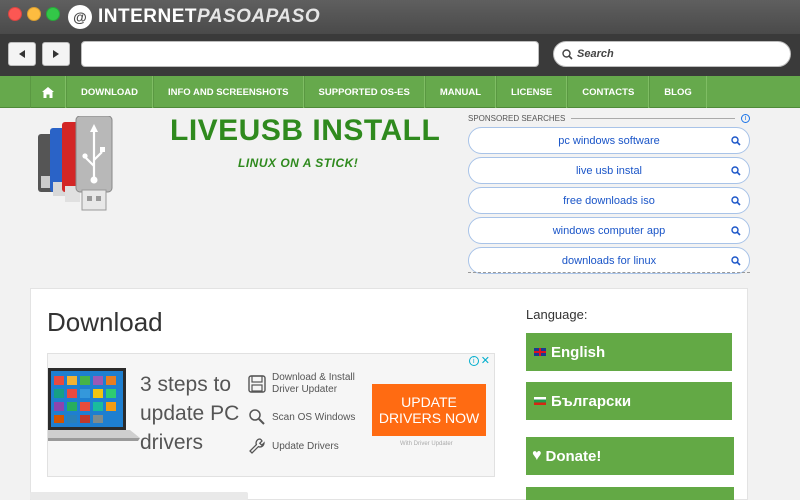 The image size is (800, 500). Describe the element at coordinates (630, 493) in the screenshot. I see `sidebar-button-partial` at that location.